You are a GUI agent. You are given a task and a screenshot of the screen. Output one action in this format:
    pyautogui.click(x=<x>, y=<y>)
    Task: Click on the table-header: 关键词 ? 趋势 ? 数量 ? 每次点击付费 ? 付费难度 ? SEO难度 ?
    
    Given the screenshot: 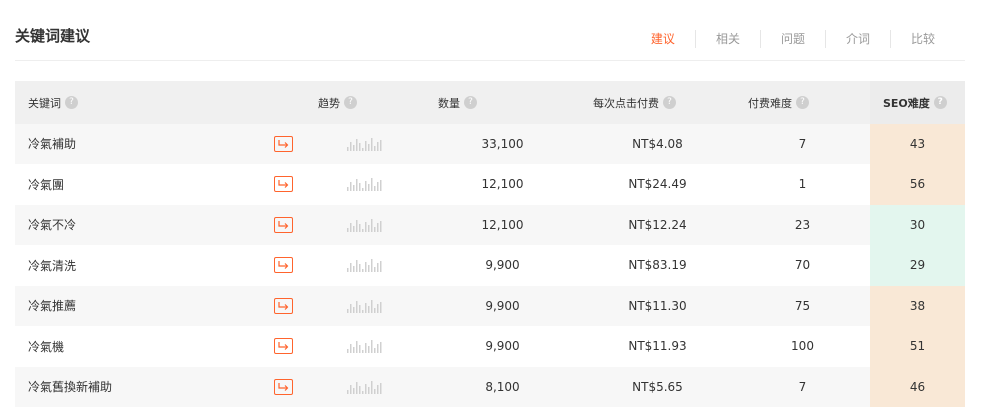 What is the action you would take?
    pyautogui.click(x=490, y=102)
    